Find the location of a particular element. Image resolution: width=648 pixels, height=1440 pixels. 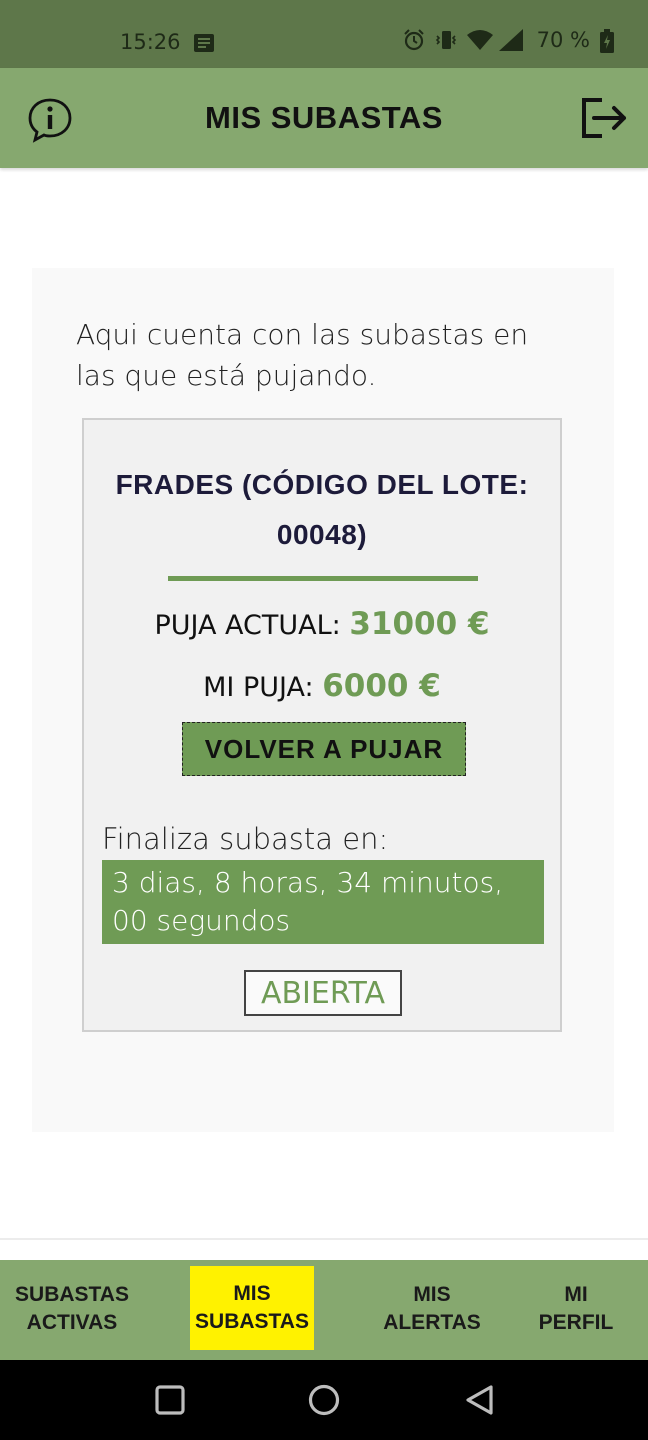

logout-button is located at coordinates (605, 118).